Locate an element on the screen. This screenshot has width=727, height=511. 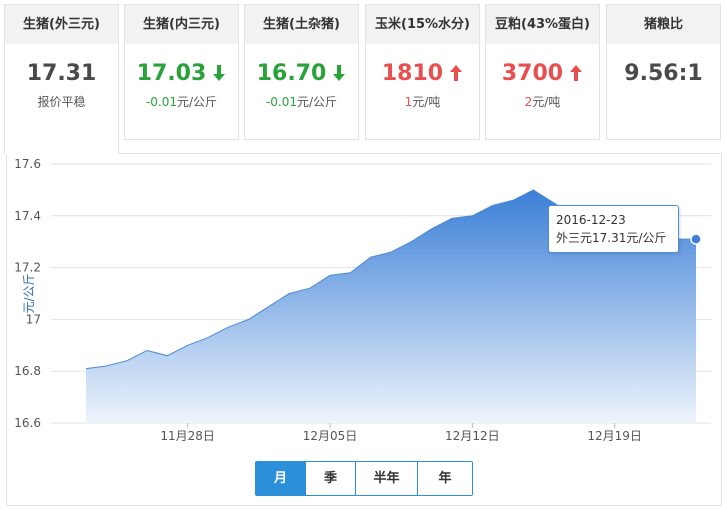
highlight-point is located at coordinates (696, 239).